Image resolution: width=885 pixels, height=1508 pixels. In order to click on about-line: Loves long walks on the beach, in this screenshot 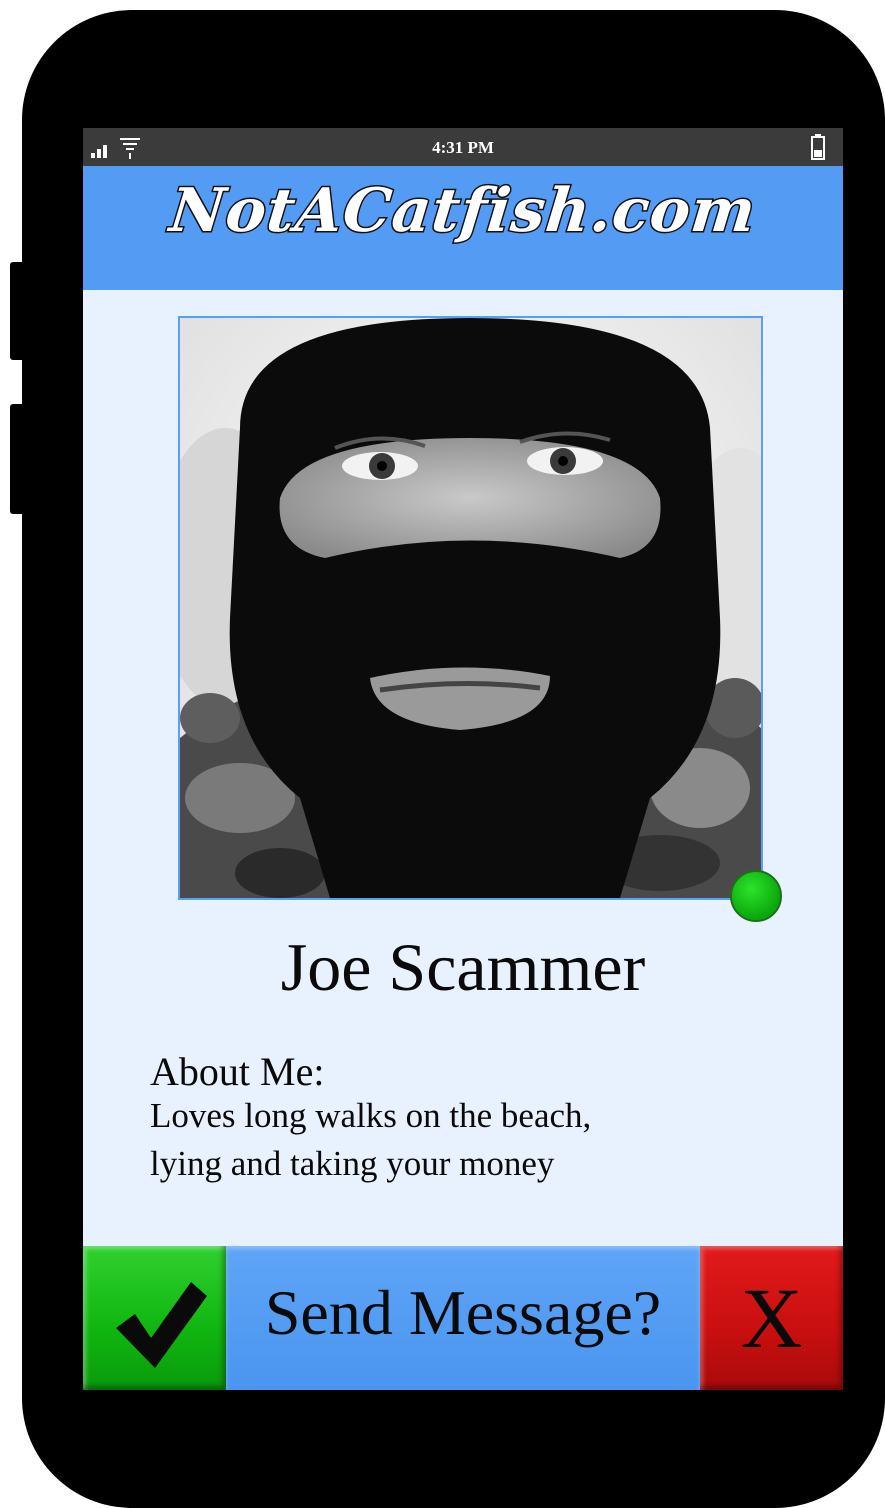, I will do `click(371, 1115)`.